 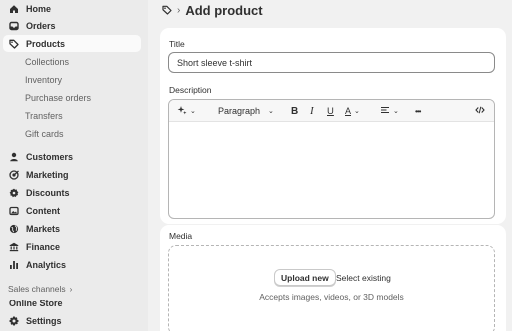 I want to click on sidebar-subitem-inventory: Inventory, so click(x=43, y=79).